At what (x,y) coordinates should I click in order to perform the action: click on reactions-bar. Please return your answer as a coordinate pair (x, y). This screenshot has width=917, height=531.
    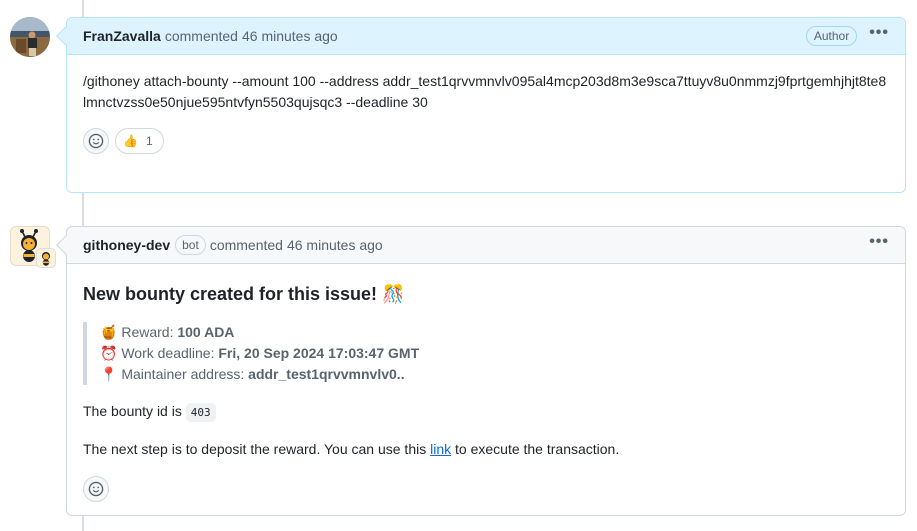
    Looking at the image, I should click on (486, 489).